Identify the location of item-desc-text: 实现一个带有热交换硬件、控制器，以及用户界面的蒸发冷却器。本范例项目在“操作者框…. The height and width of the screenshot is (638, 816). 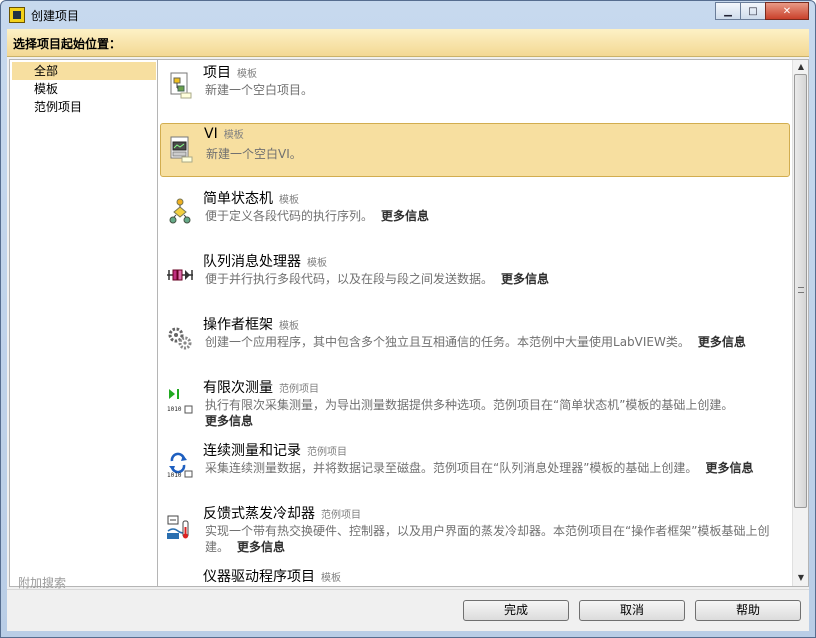
(487, 539).